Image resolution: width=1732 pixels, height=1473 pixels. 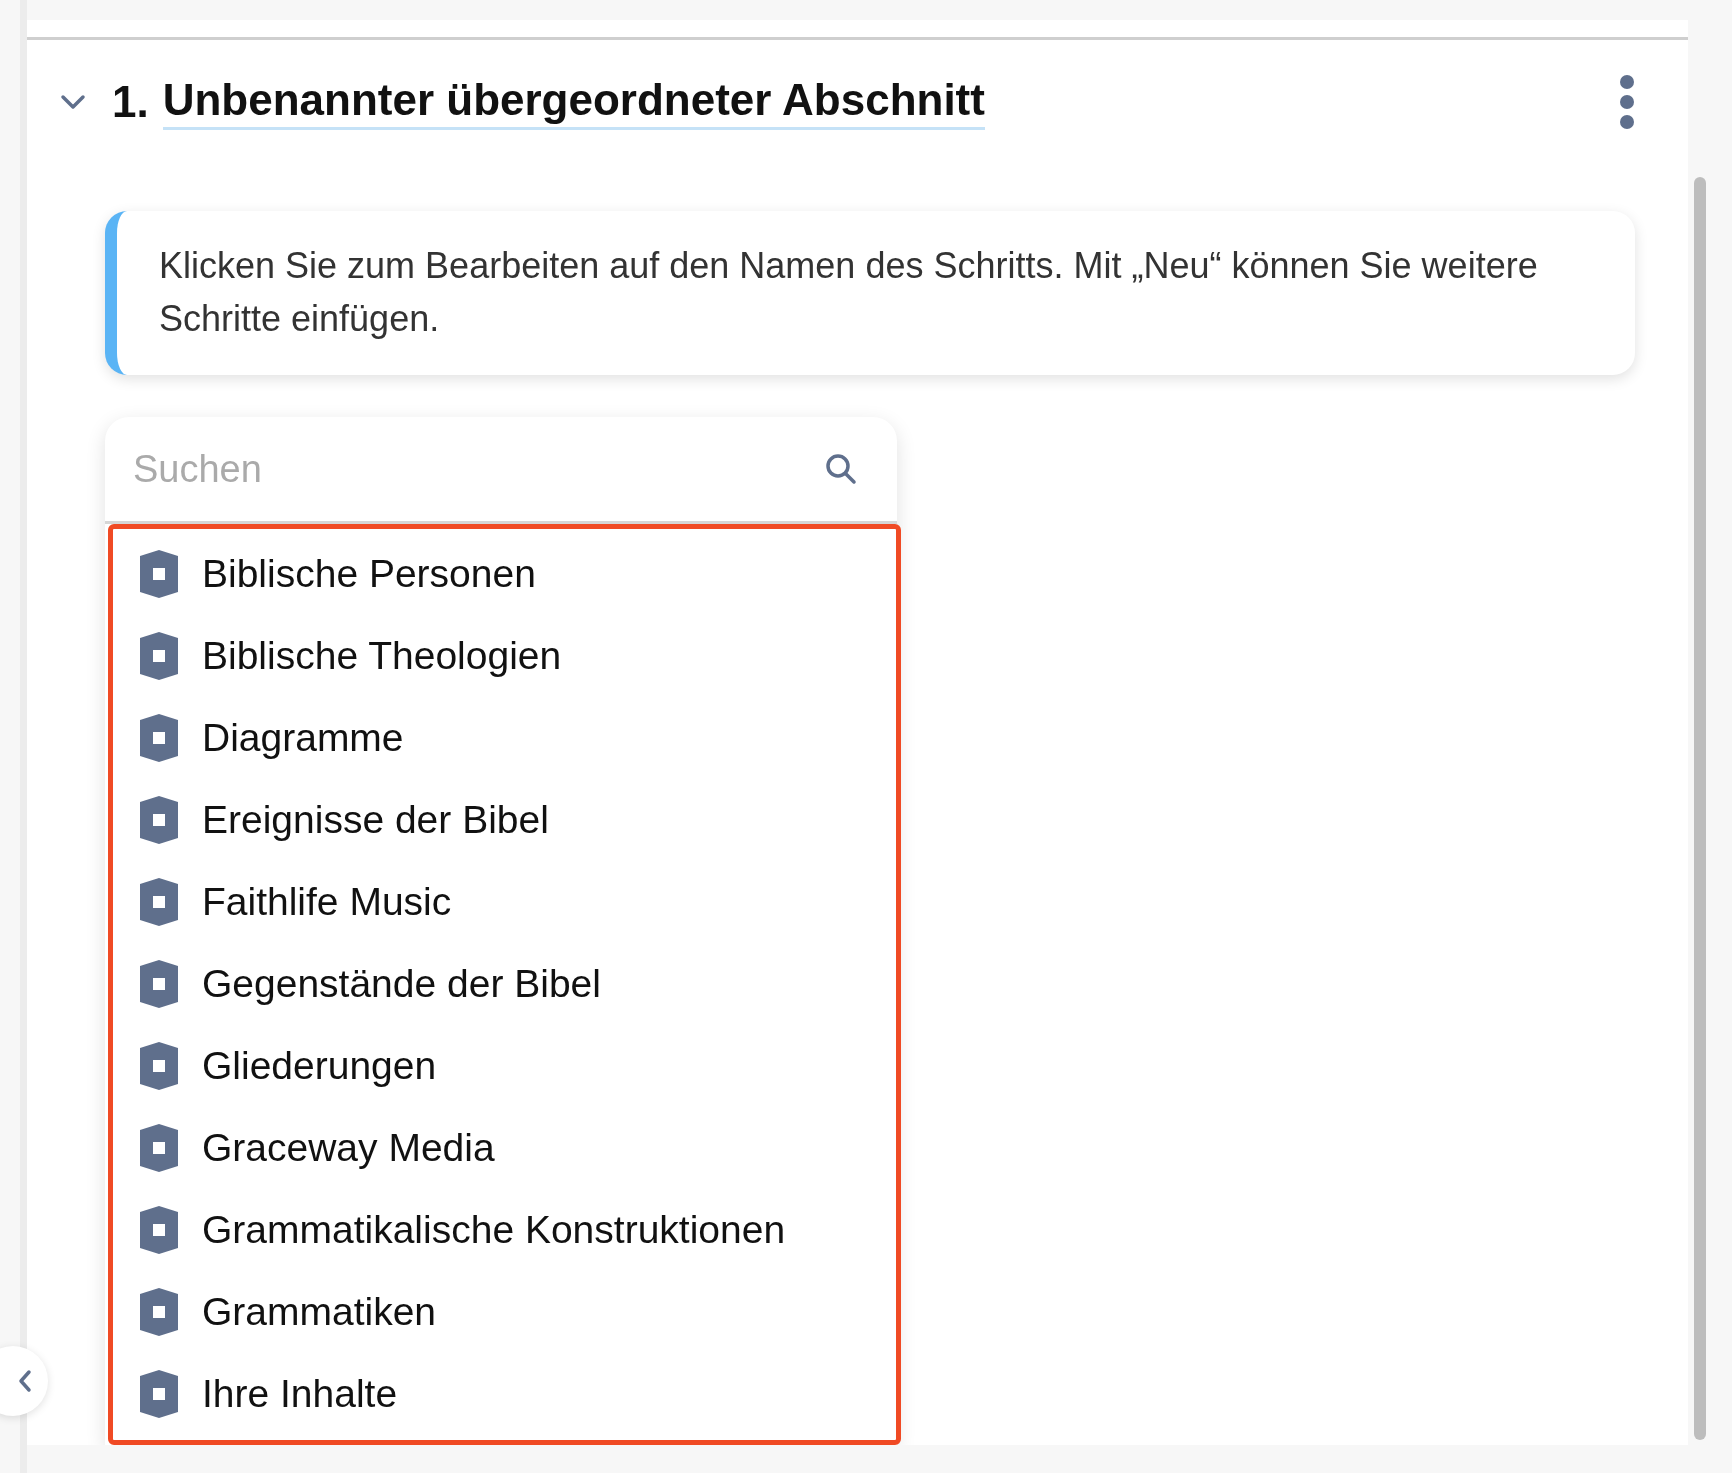 I want to click on list-item: Ihre Inhalte, so click(x=300, y=1394).